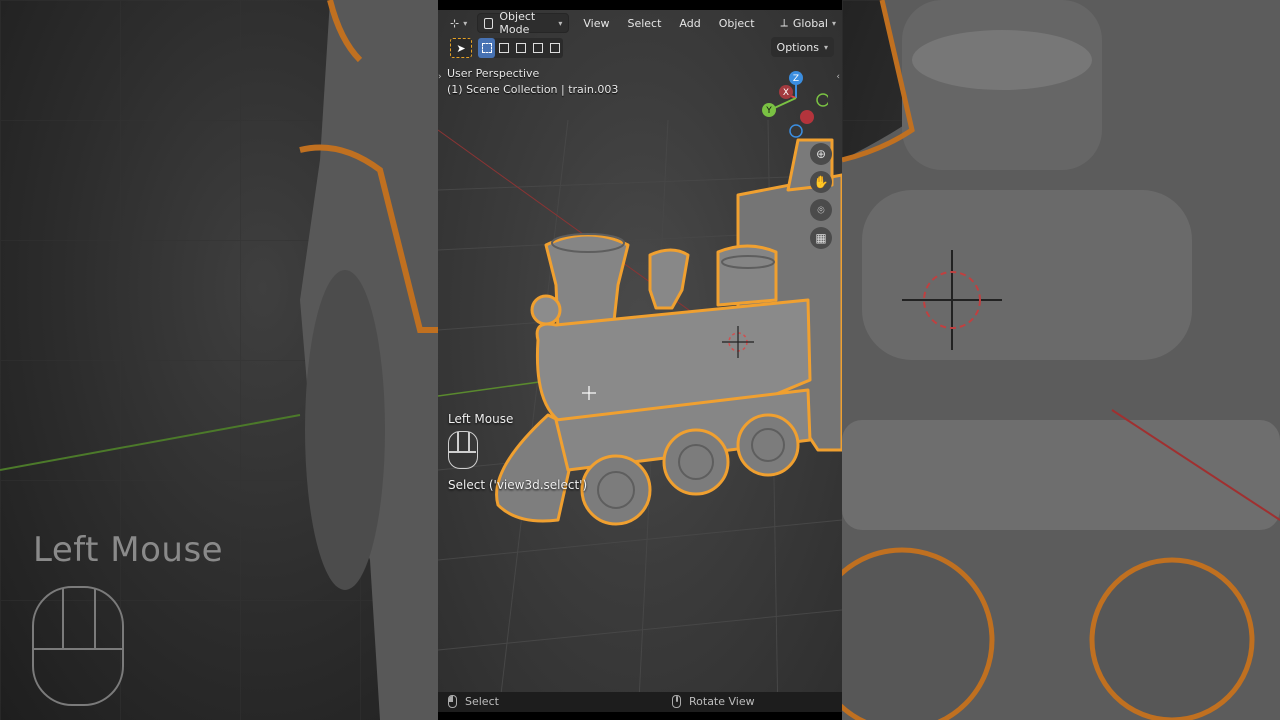 This screenshot has height=720, width=1280. Describe the element at coordinates (78, 646) in the screenshot. I see `side-mouse-icon` at that location.